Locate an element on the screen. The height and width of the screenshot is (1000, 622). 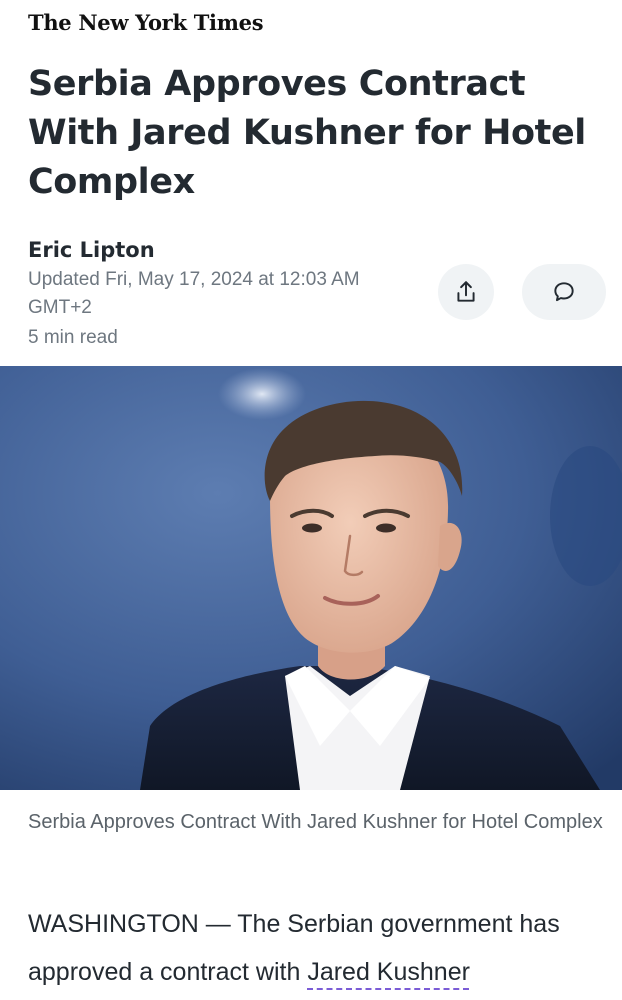
article-actions is located at coordinates (522, 292).